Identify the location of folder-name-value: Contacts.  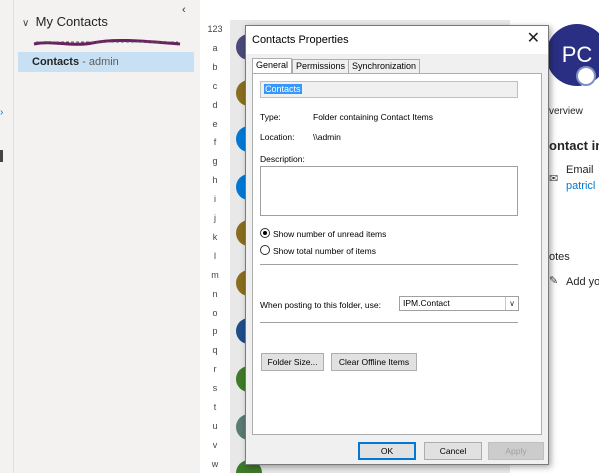
(283, 89).